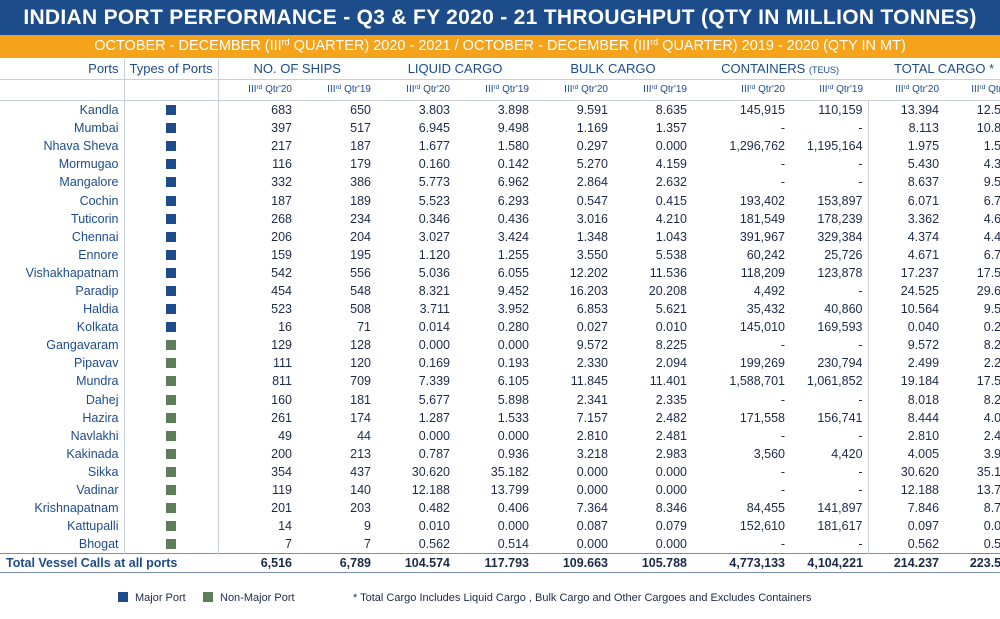 Image resolution: width=1000 pixels, height=619 pixels. I want to click on cell-value: 17.237, so click(920, 272).